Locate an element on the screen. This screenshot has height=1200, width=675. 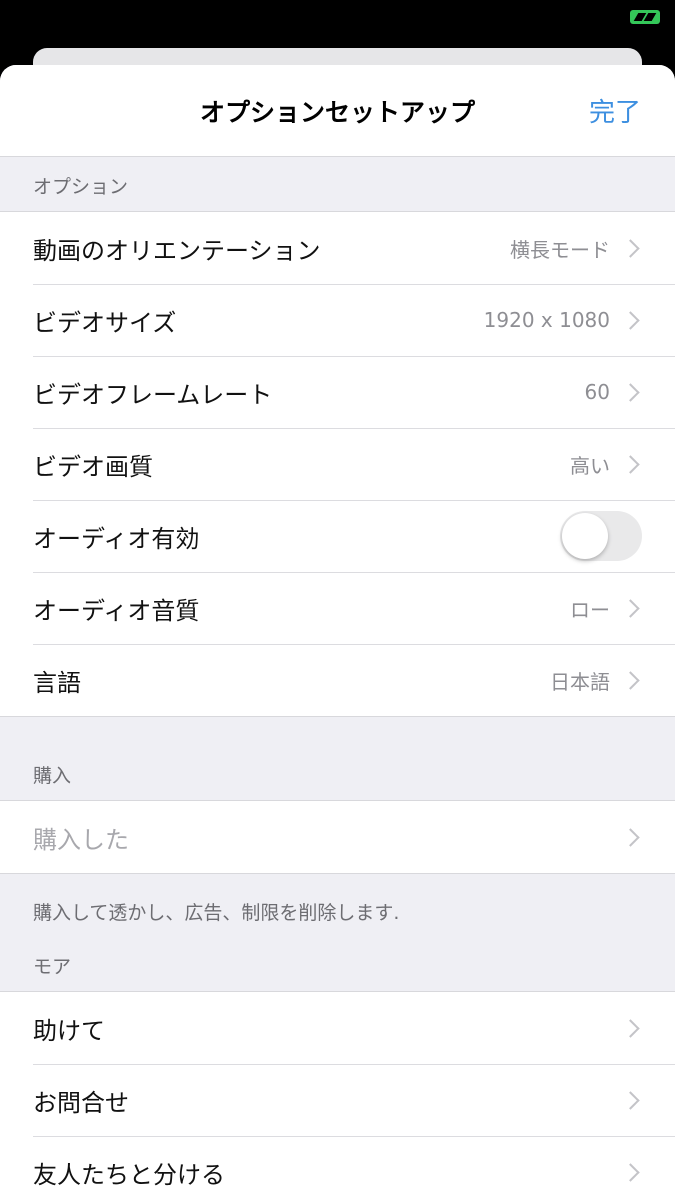
row-video-orientation: 動画のオリエンテーション 横長モード is located at coordinates (337, 248).